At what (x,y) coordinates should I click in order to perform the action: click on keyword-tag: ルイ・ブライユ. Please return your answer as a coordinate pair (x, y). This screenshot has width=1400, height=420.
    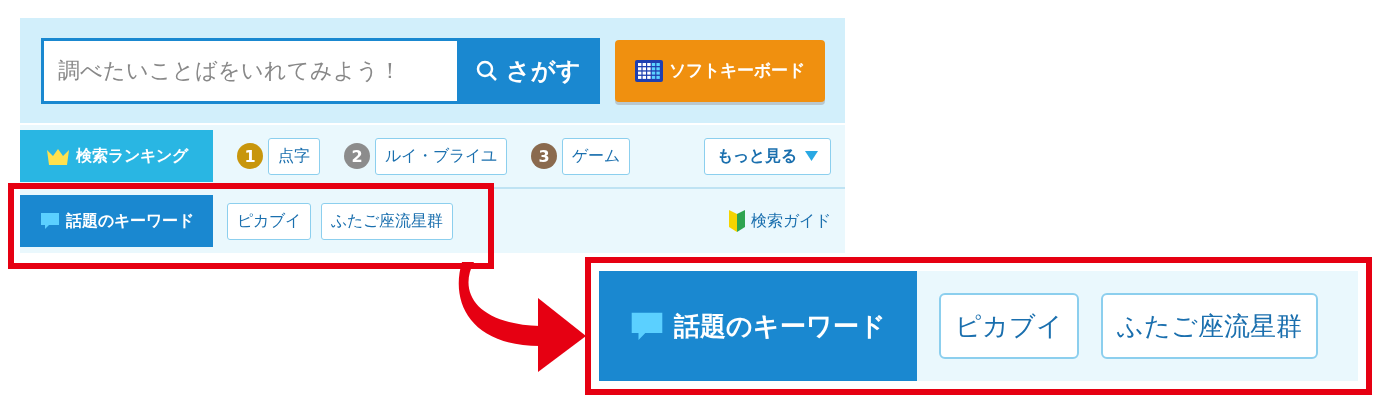
    Looking at the image, I should click on (441, 156).